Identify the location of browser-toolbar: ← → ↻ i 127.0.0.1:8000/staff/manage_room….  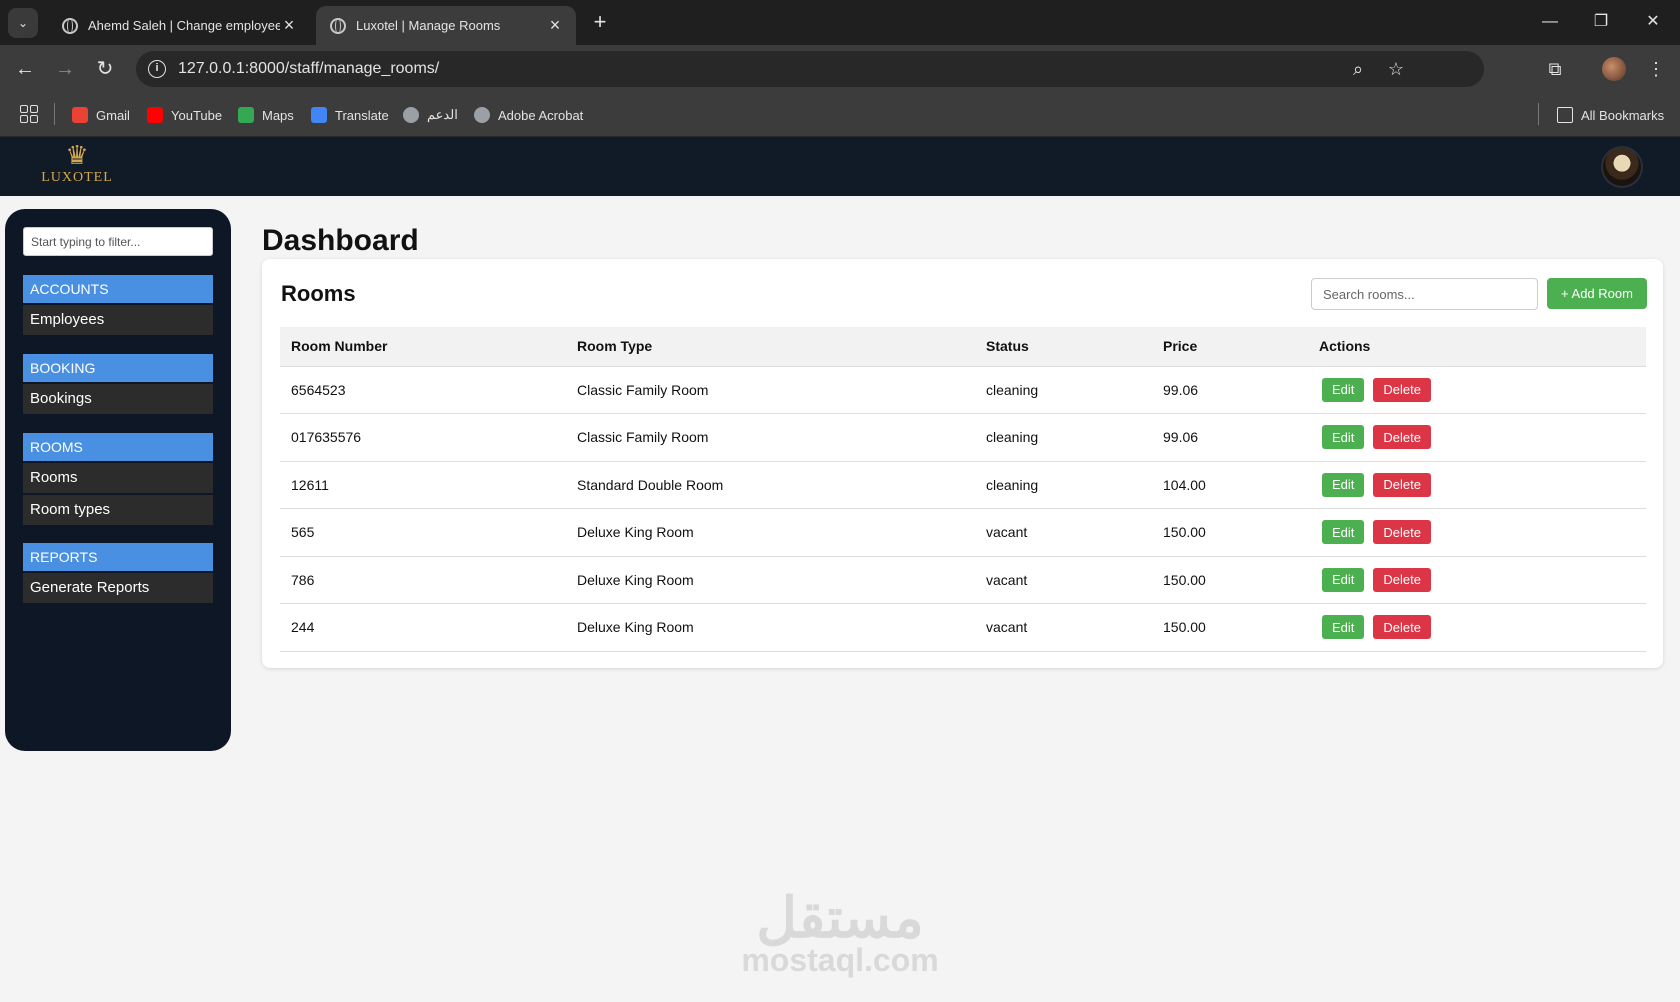
(840, 68).